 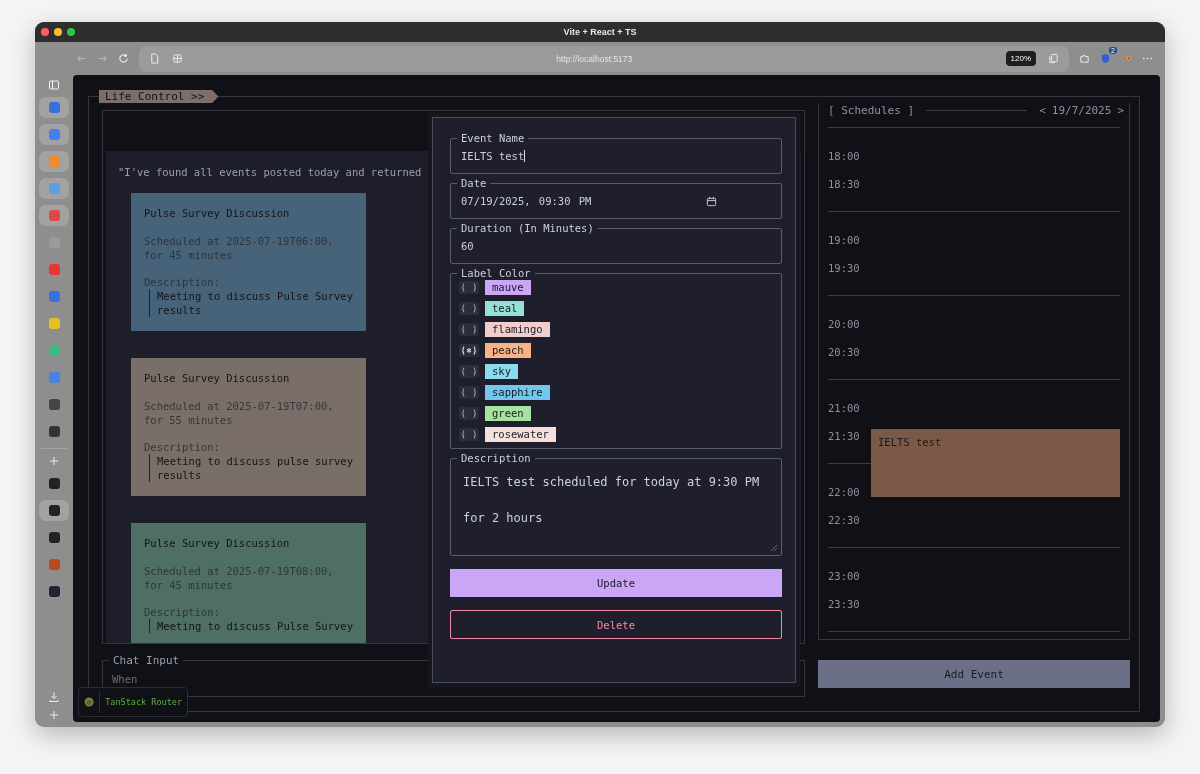 I want to click on next-day-button: >, so click(x=1120, y=110).